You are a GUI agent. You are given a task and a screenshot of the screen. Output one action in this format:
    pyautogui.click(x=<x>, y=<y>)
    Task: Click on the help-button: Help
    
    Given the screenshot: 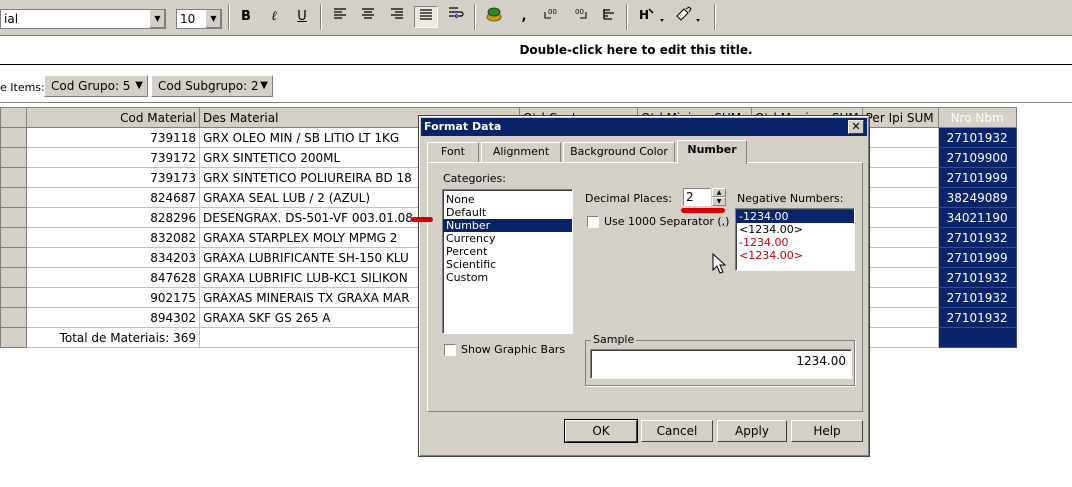 What is the action you would take?
    pyautogui.click(x=827, y=431)
    